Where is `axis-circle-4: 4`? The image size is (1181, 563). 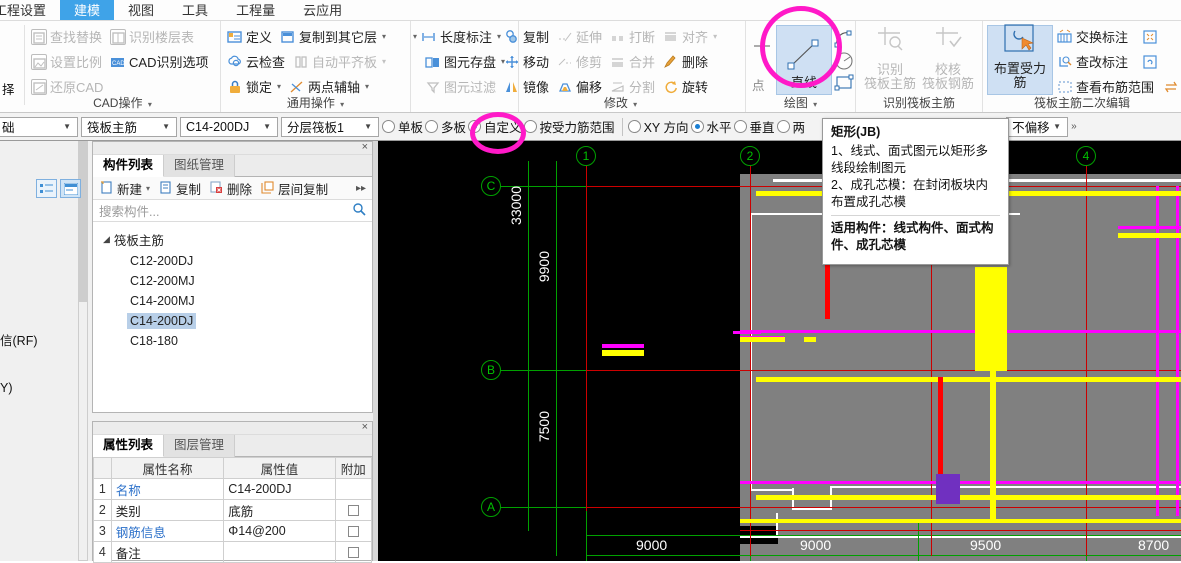 axis-circle-4: 4 is located at coordinates (1086, 156).